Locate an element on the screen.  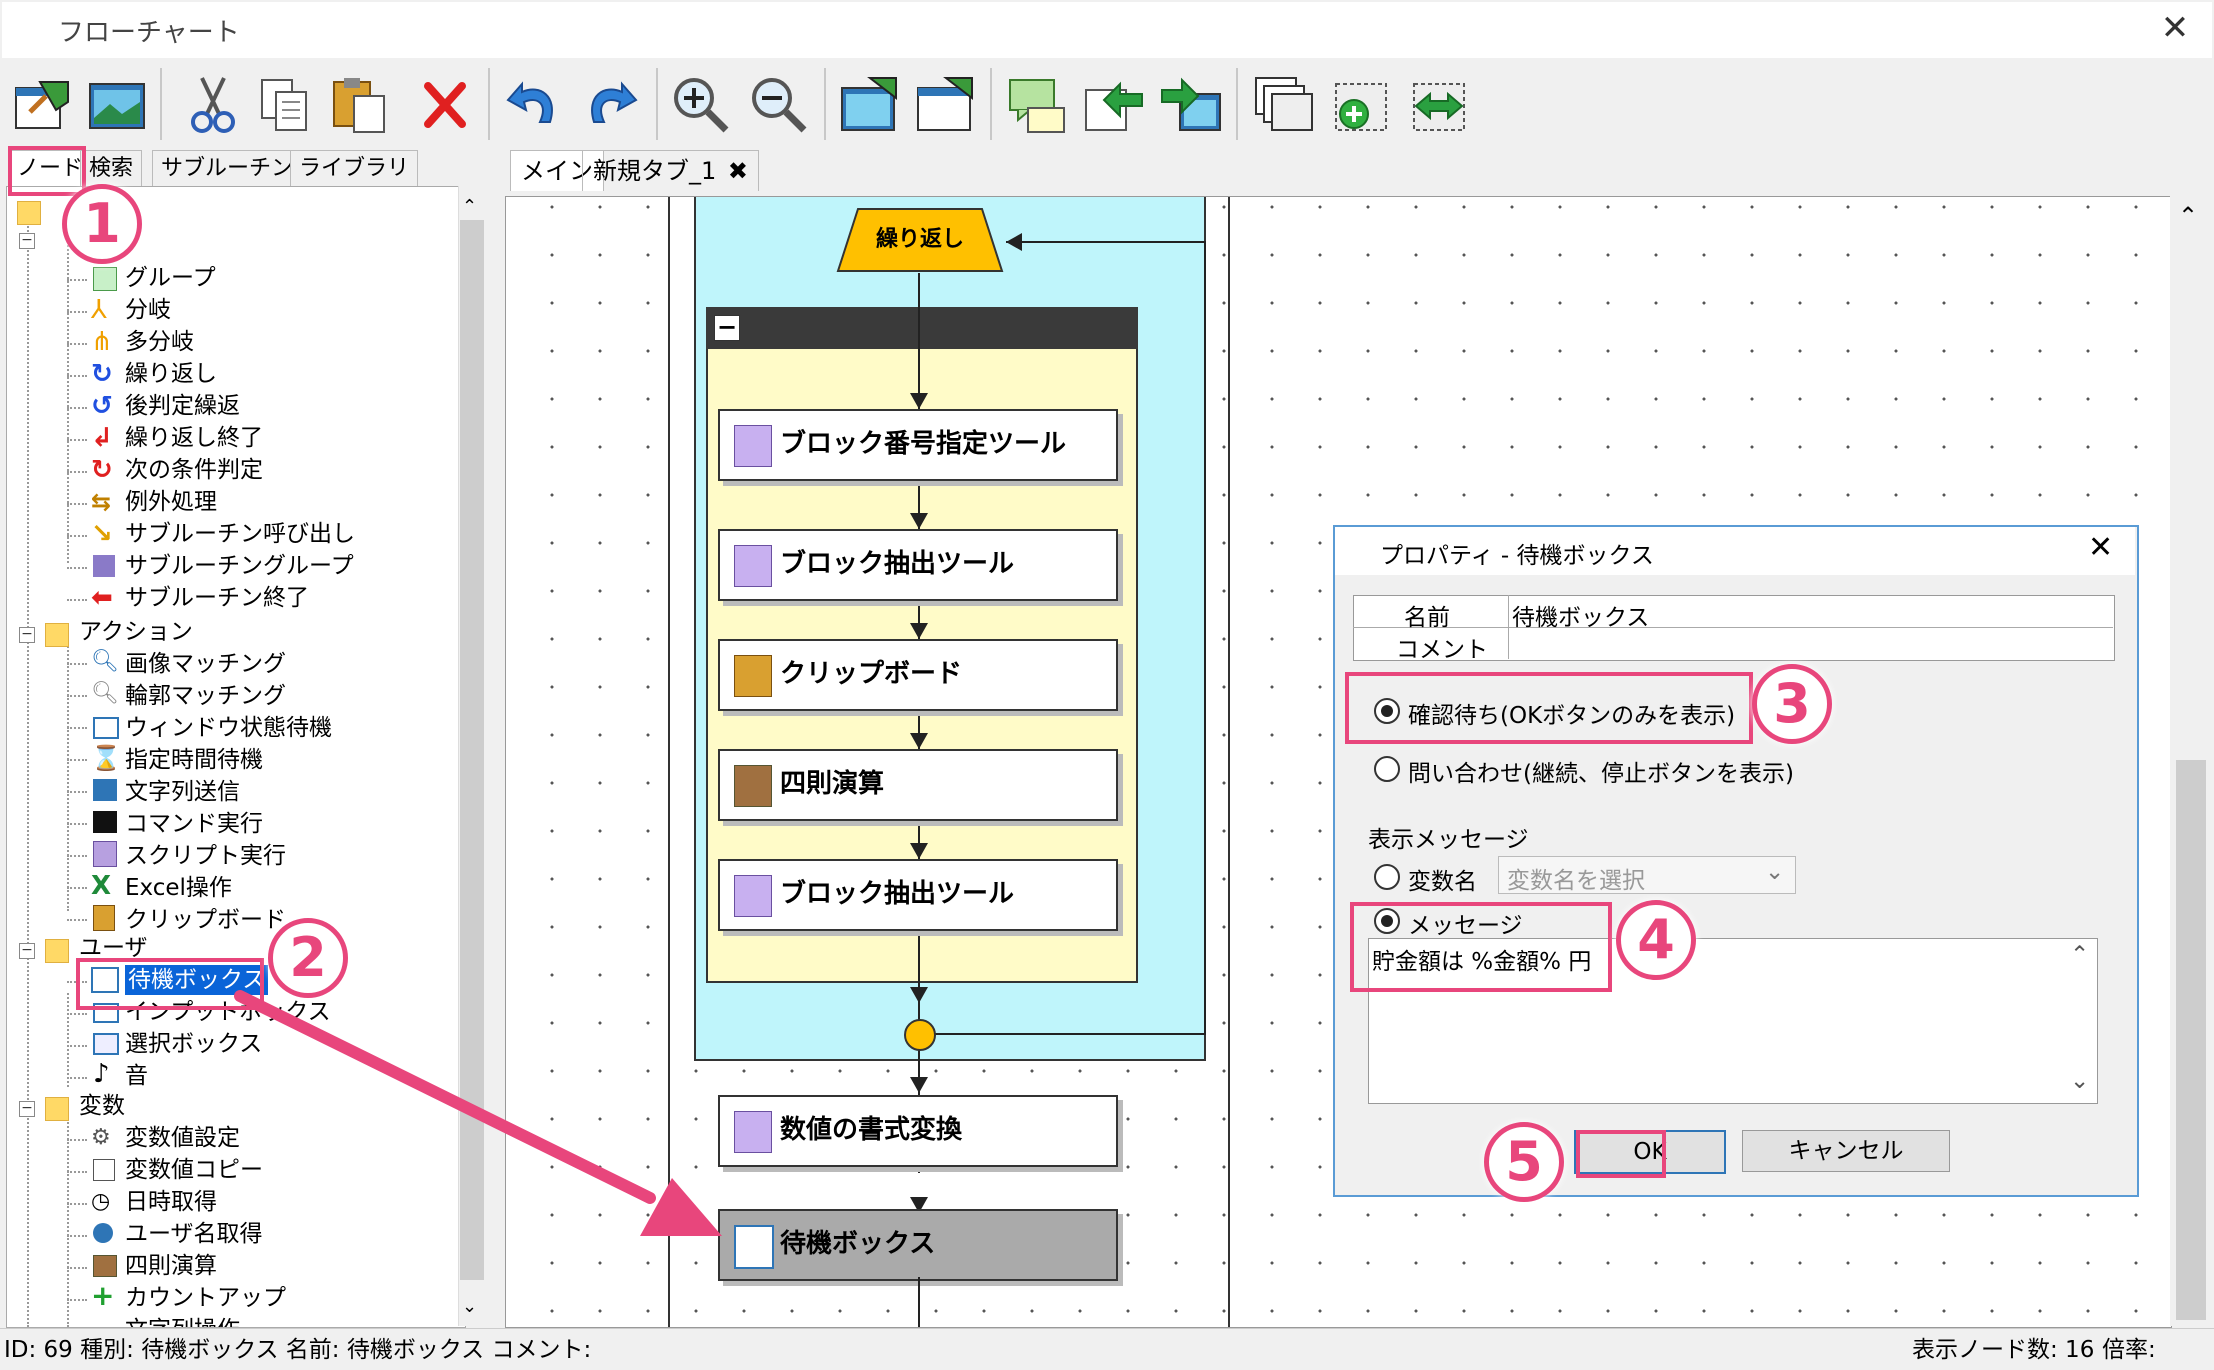
tab-search: 検索 is located at coordinates (111, 168).